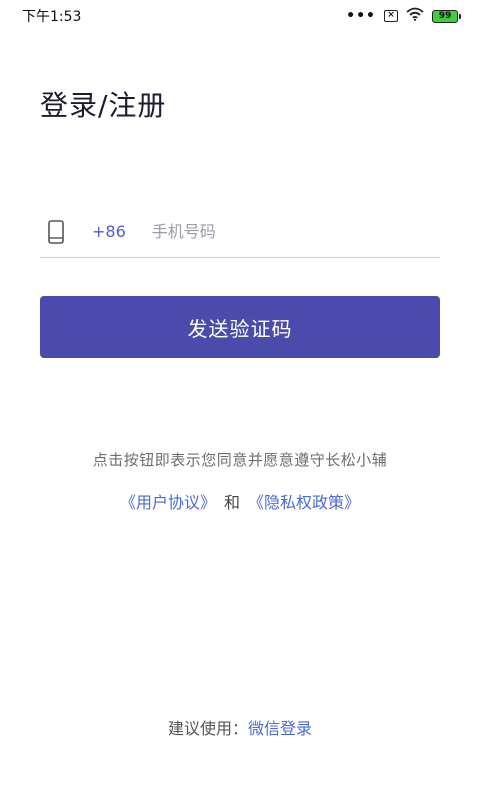  Describe the element at coordinates (403, 16) in the screenshot. I see `status-icons: ••• × 99` at that location.